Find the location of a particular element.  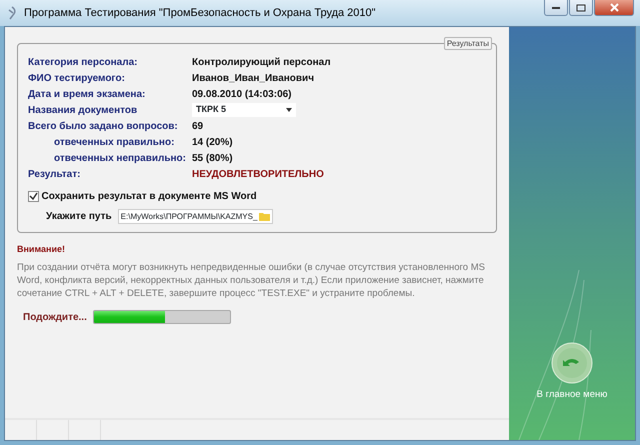

warning-text: При создании отчёта могут возникнуть непредвиденные ошибки (в случае отсутствия установленного MS Word, конфликта версий, некорректных данных пользователя и т.д.) Если приложение зависнет, нажмите сочетание CTRL + ALT + DELETE, завершите процесс "TEST.EXE" и устраните проблемы. is located at coordinates (251, 280).